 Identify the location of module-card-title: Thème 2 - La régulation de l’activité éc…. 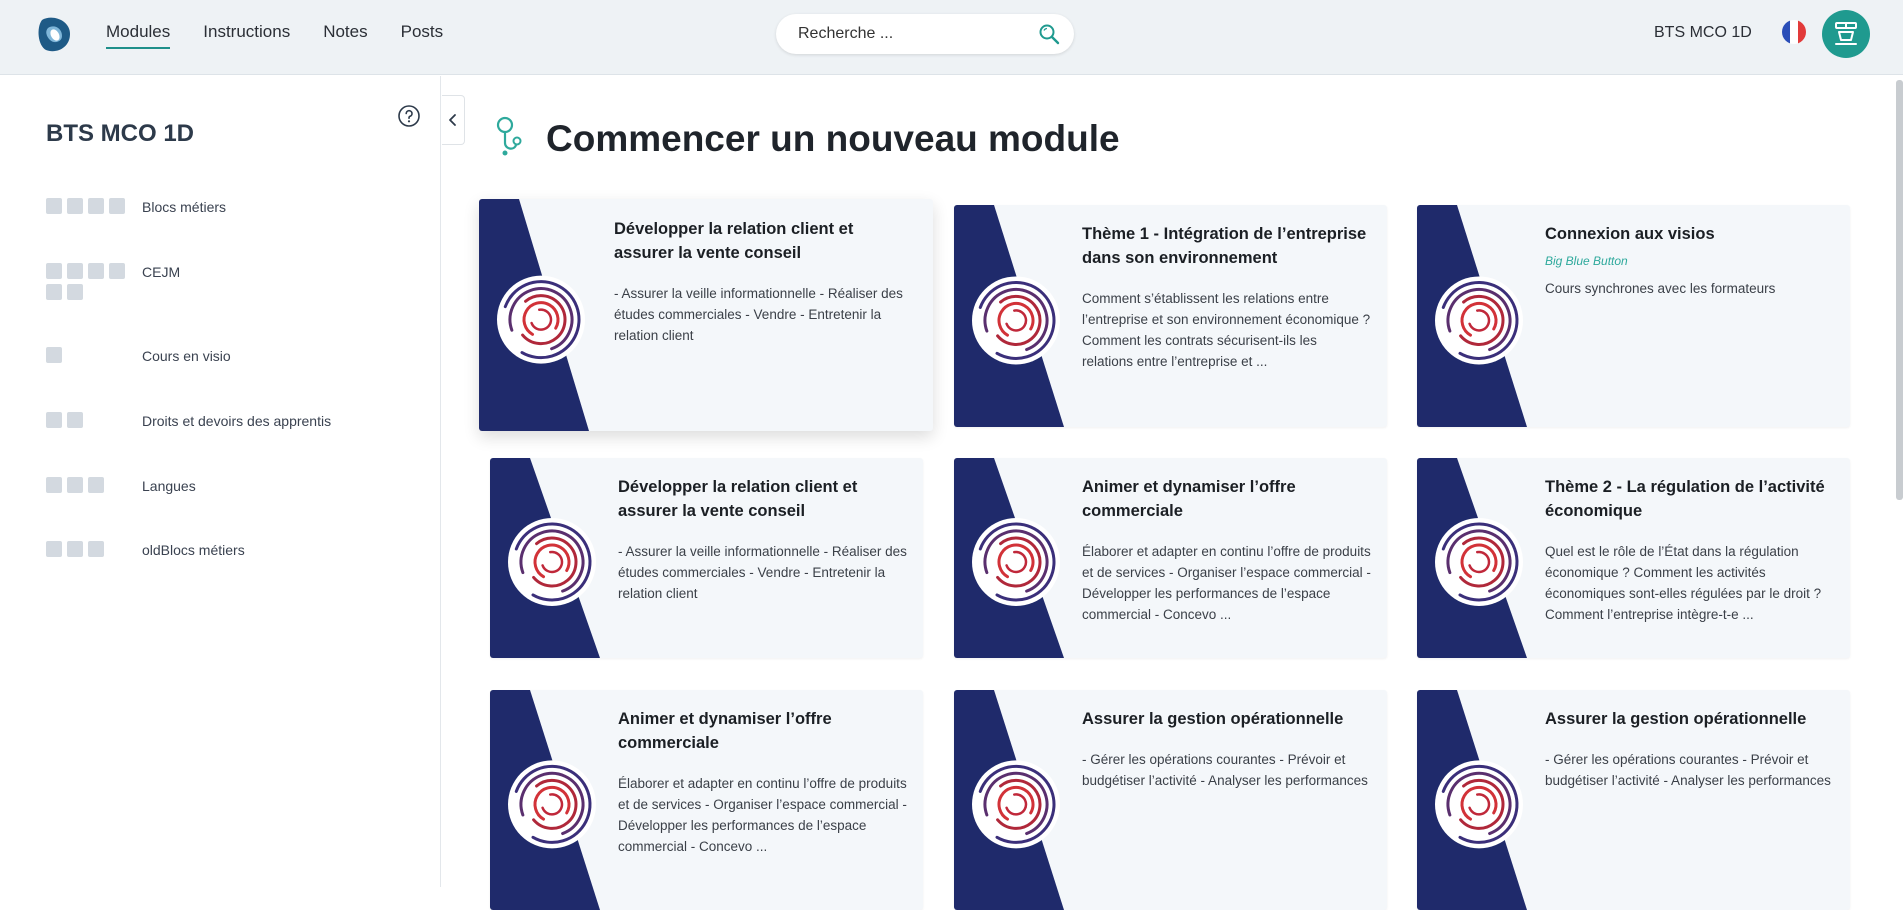
(1685, 499).